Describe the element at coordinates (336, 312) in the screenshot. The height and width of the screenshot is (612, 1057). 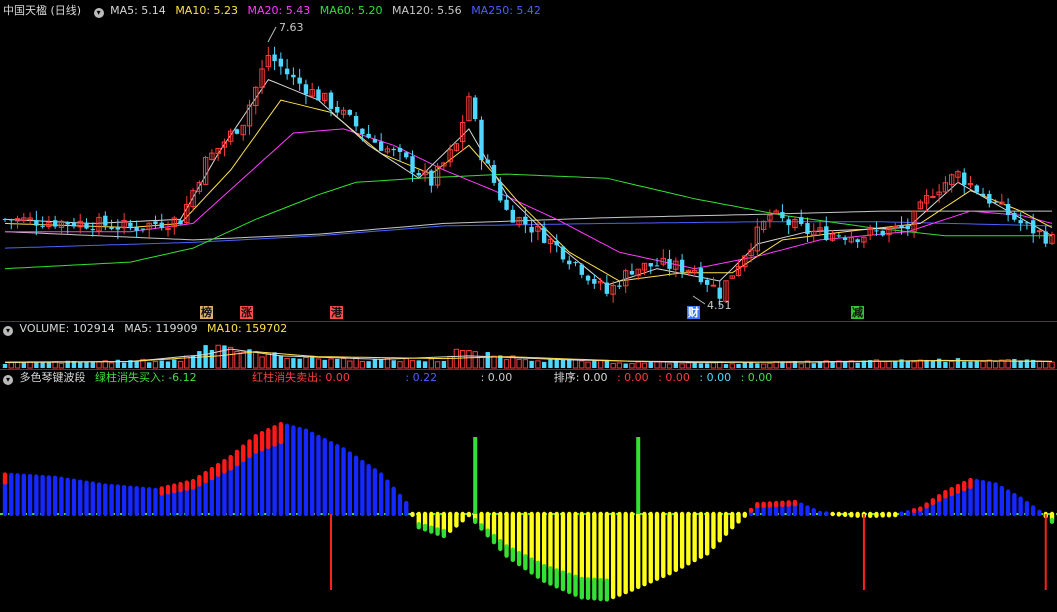
I see `event-tag-gang: 港` at that location.